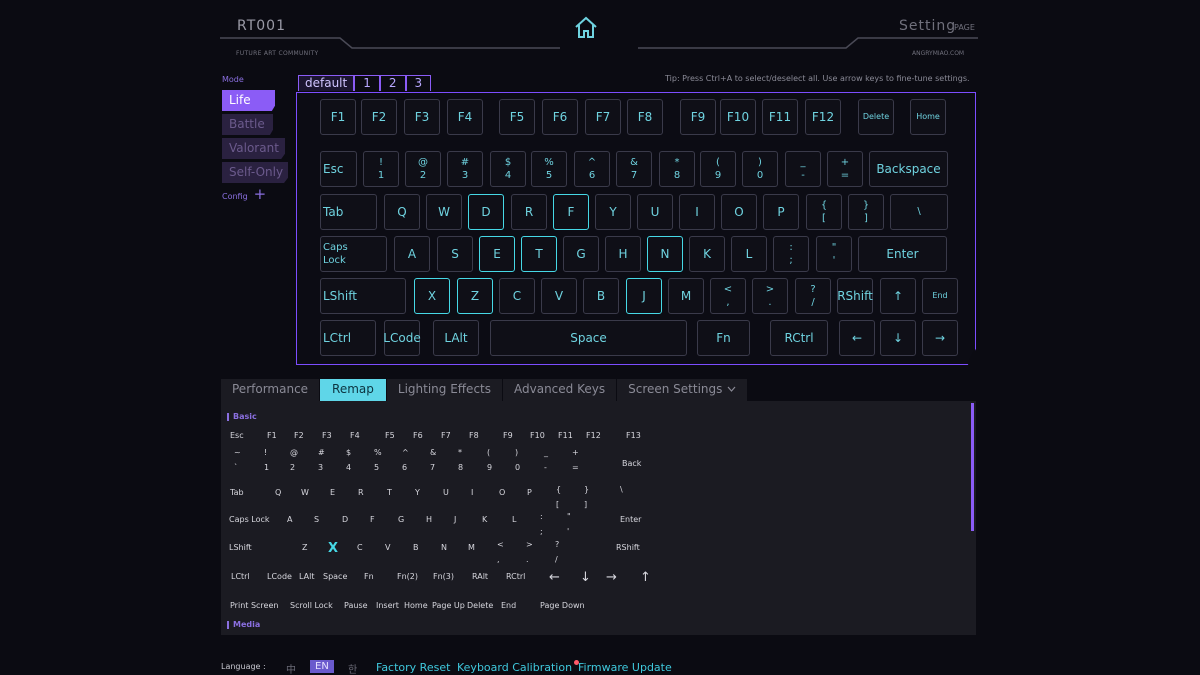  I want to click on remap-key-3-shift: #, so click(321, 453).